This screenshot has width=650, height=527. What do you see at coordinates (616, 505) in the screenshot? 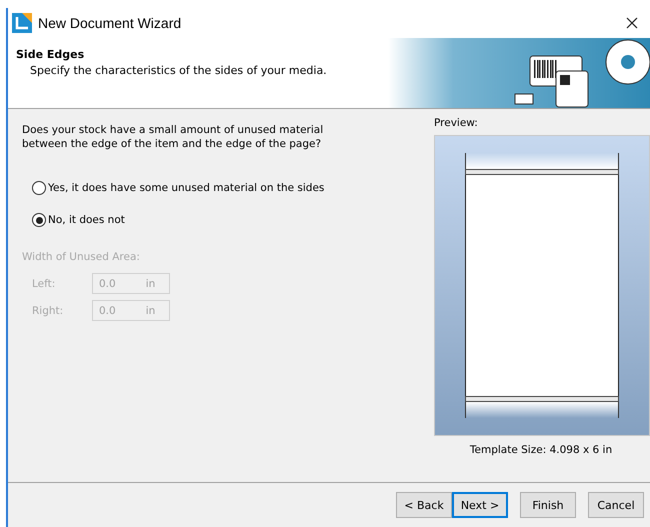
I see `wizard-button: Cancel` at bounding box center [616, 505].